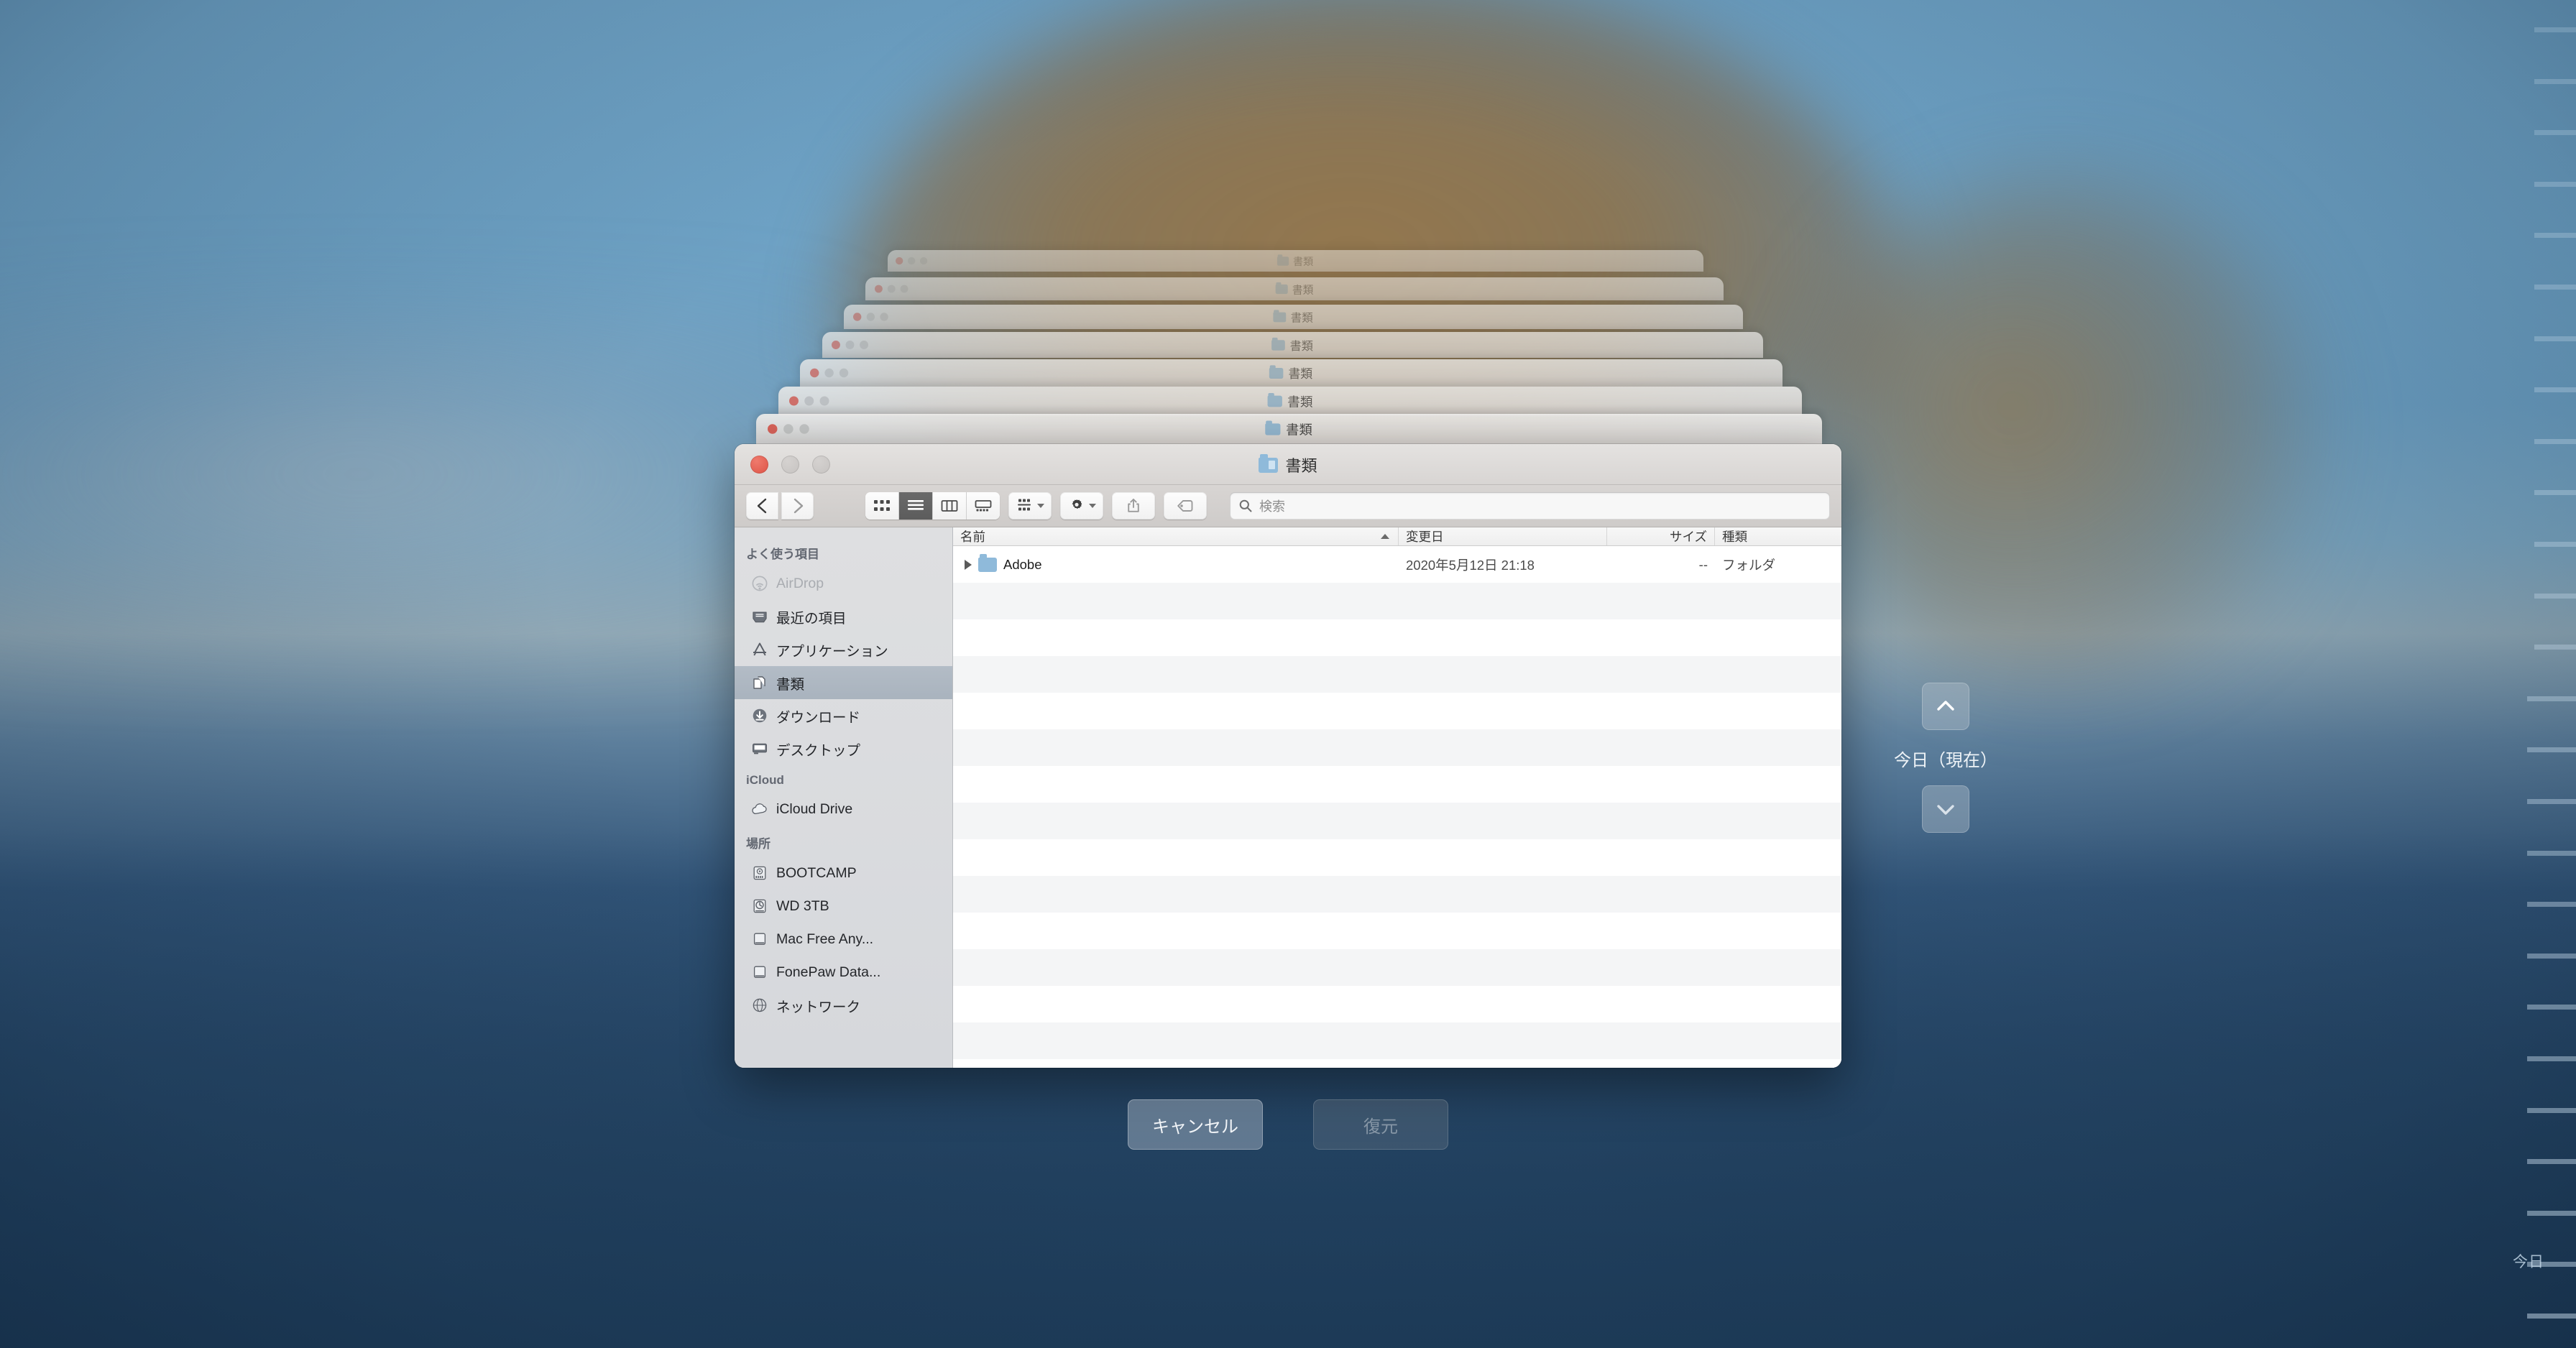  Describe the element at coordinates (1503, 536) in the screenshot. I see `column-header-date: 変更日` at that location.